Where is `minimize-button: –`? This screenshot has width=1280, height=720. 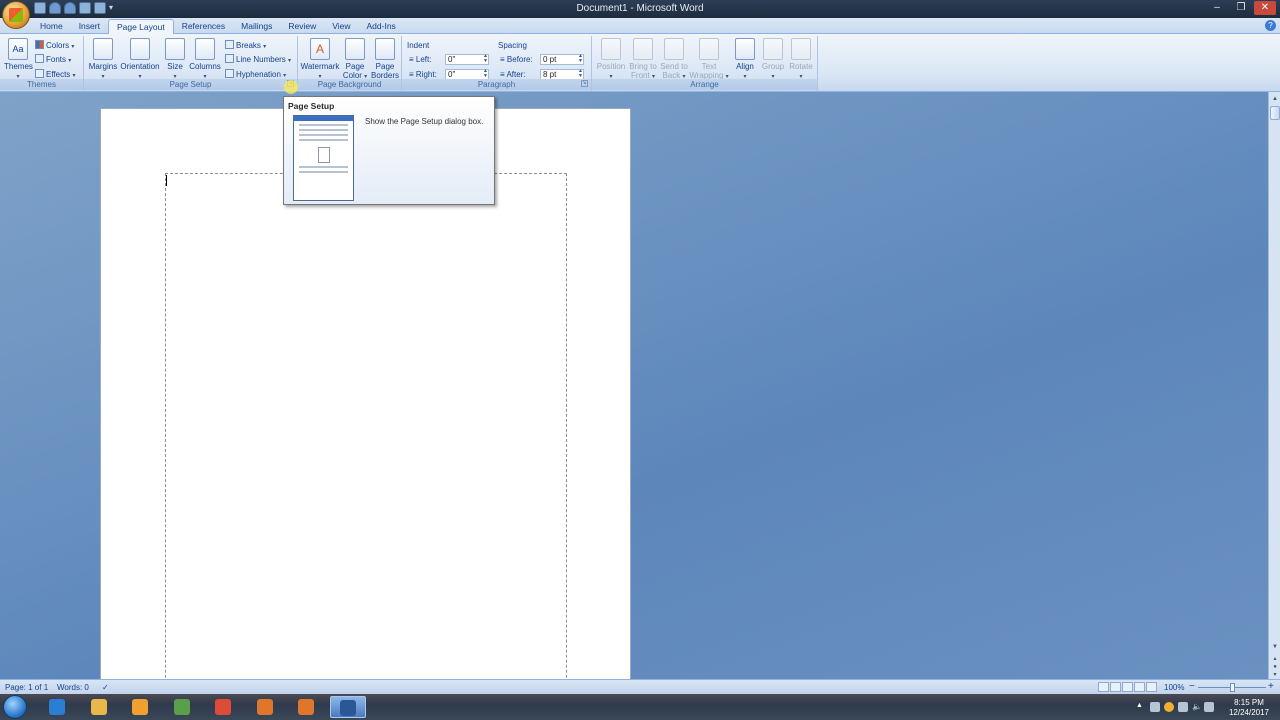 minimize-button: – is located at coordinates (1217, 8).